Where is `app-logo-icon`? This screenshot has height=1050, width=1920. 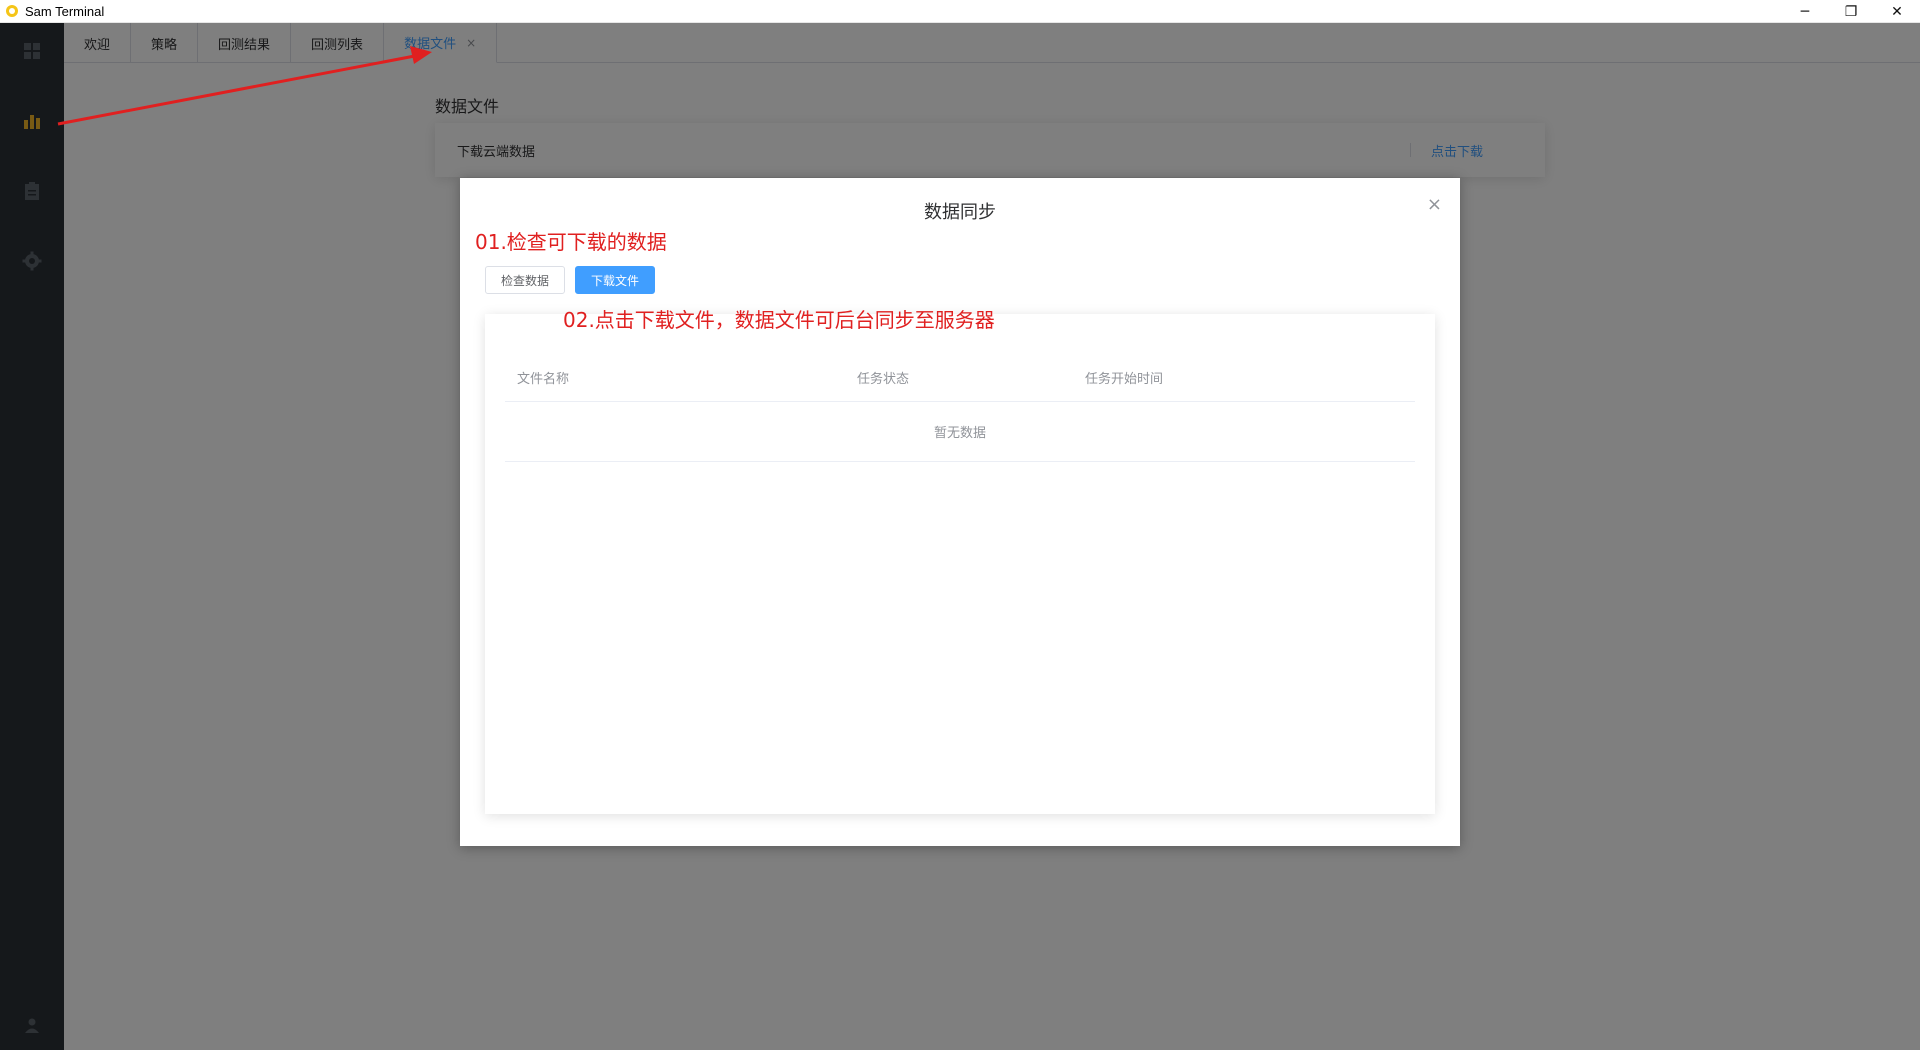 app-logo-icon is located at coordinates (12, 11).